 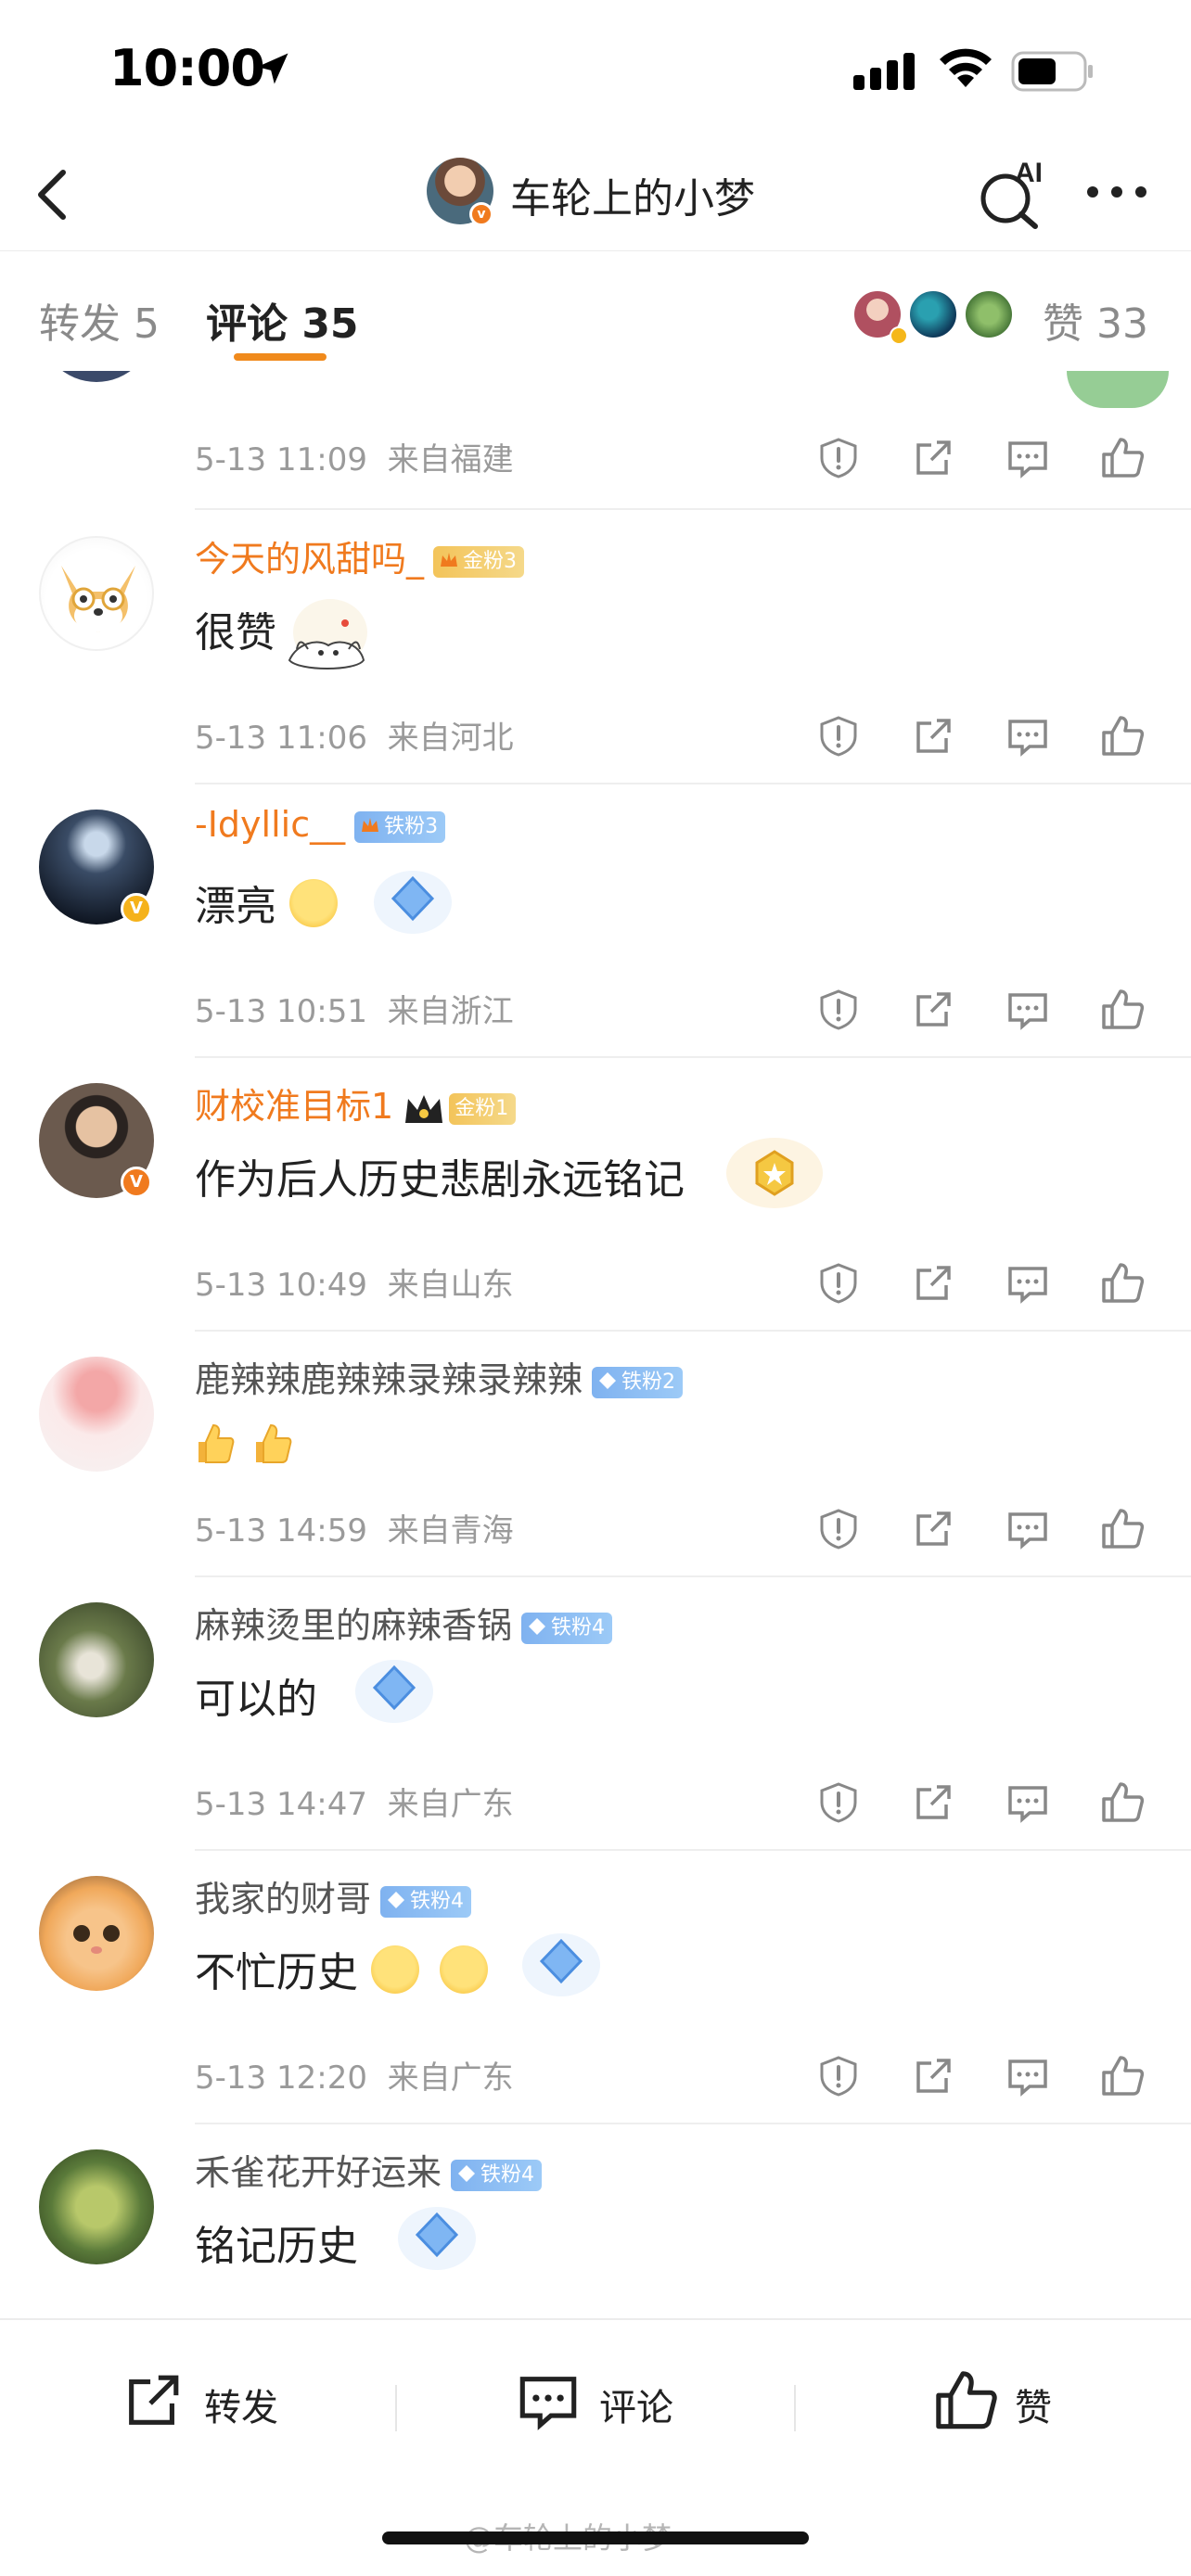 I want to click on comment-username: 麻辣烫里的麻辣香锅 铁粉4, so click(x=404, y=1622).